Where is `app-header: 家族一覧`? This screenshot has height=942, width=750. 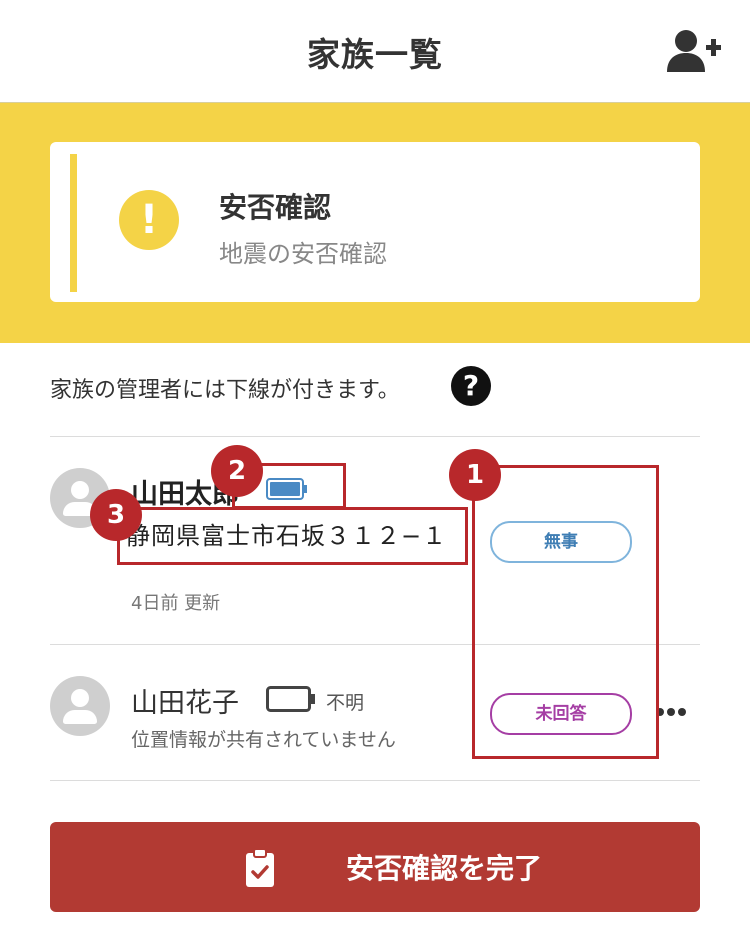 app-header: 家族一覧 is located at coordinates (375, 51).